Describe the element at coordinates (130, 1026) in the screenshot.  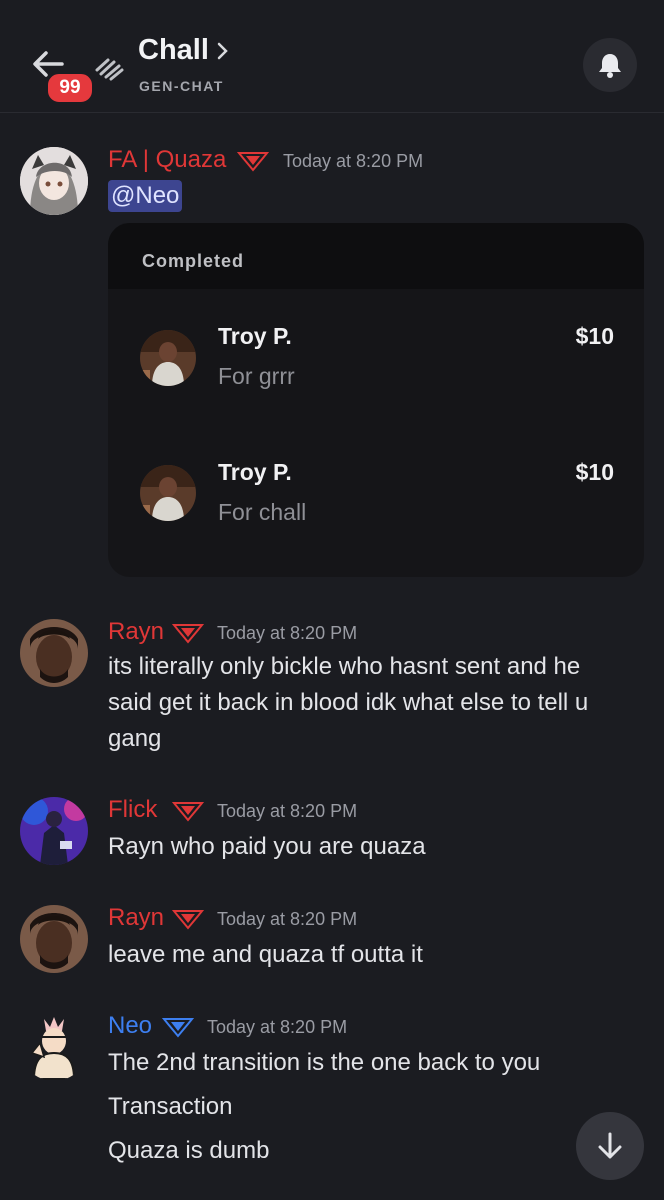
I see `author-name: Neo` at that location.